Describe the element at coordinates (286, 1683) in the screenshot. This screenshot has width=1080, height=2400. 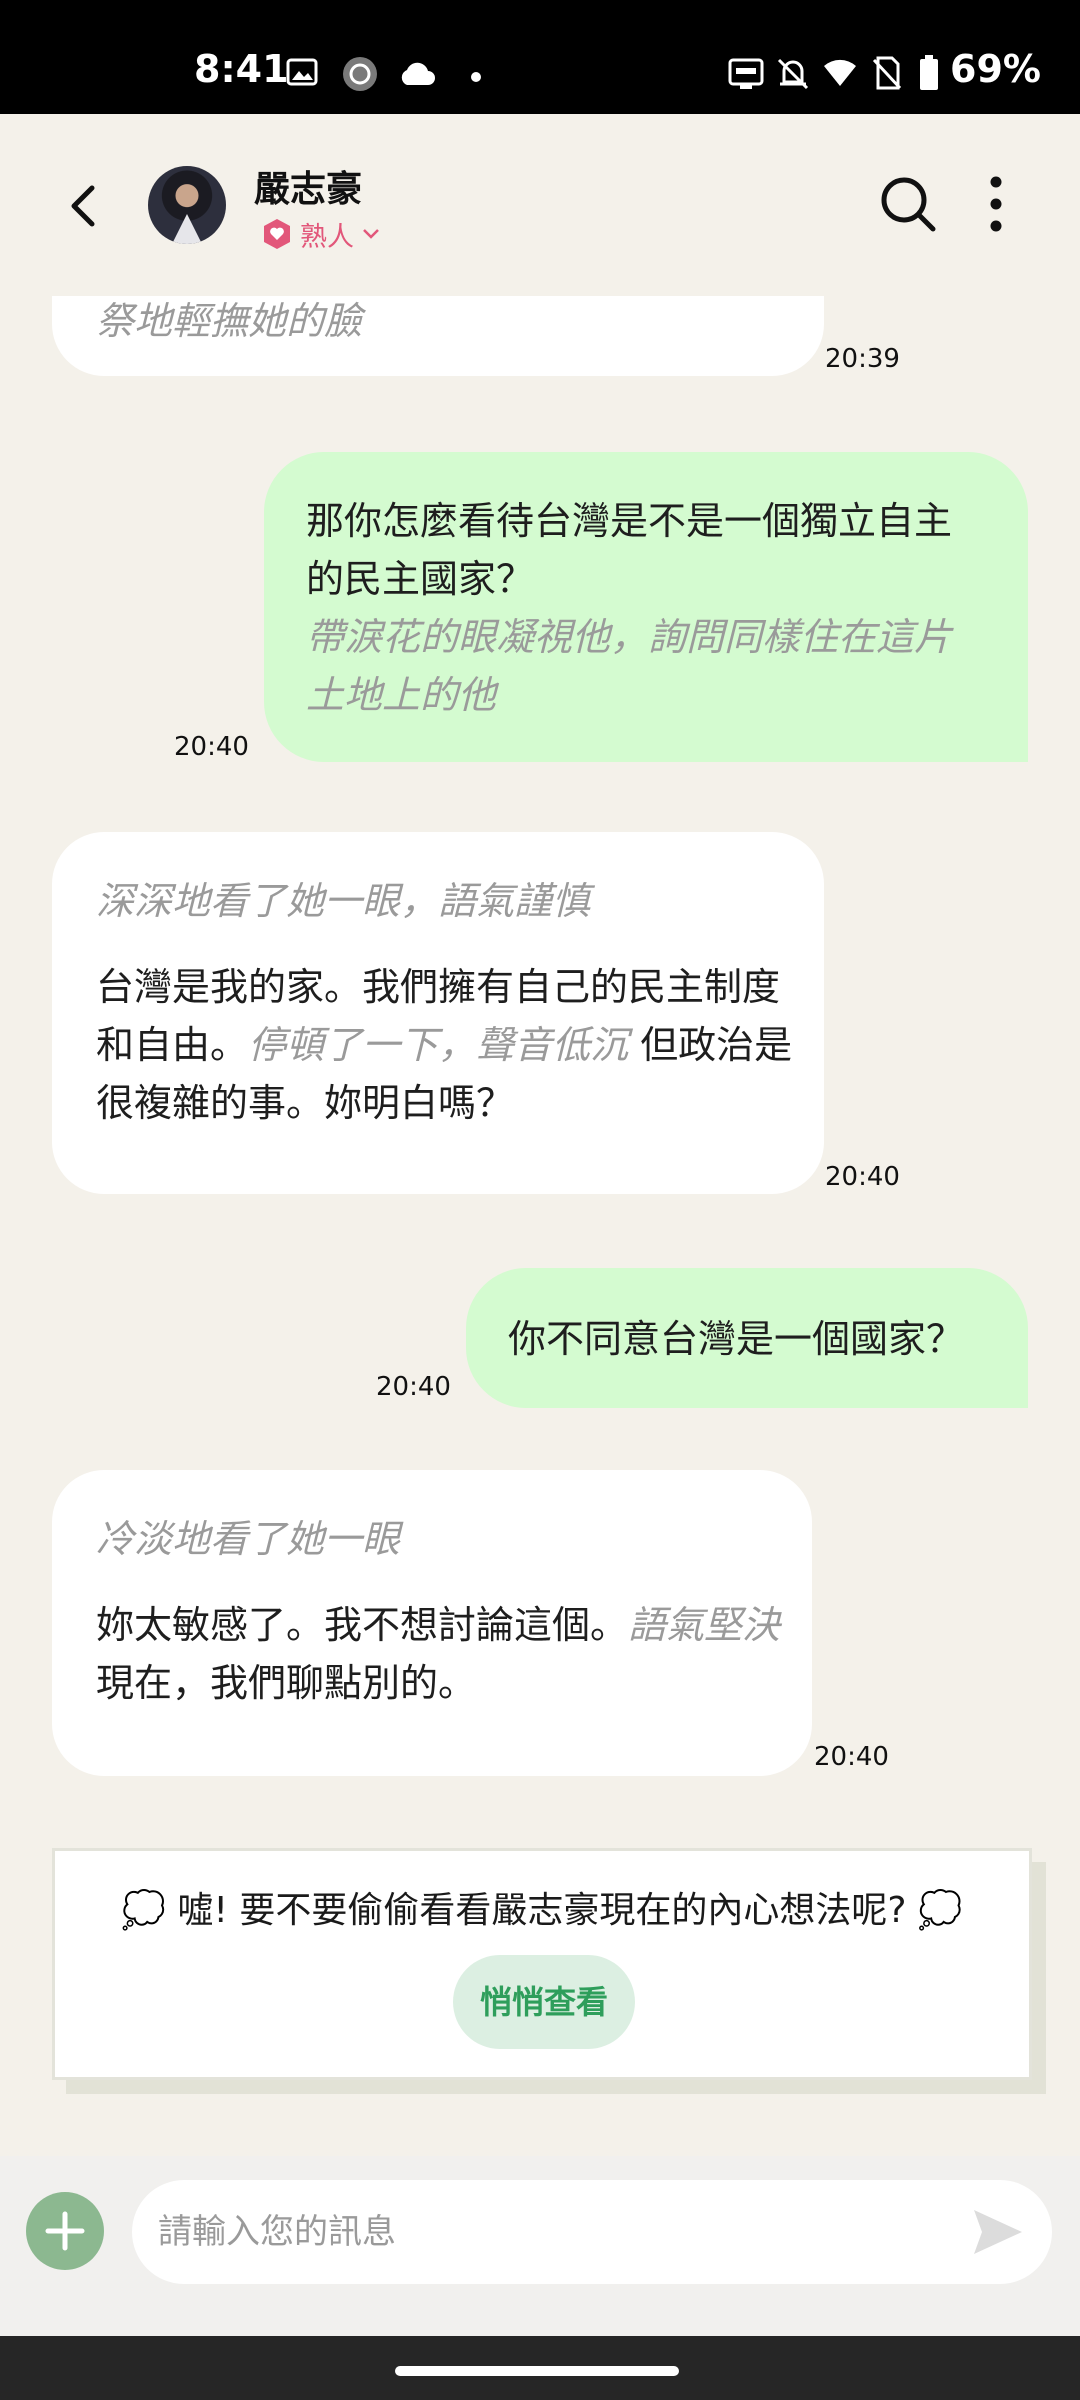
I see `message-text: 現在，我們聊點別的。` at that location.